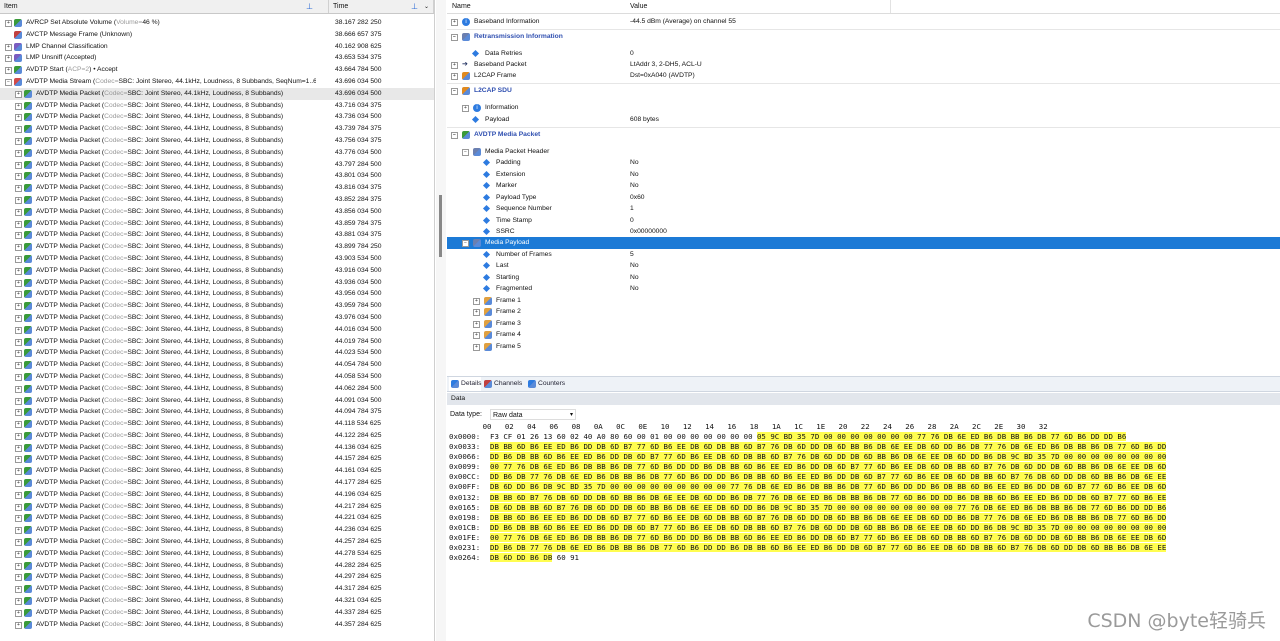  What do you see at coordinates (638, 6) in the screenshot?
I see `column-value: Value` at bounding box center [638, 6].